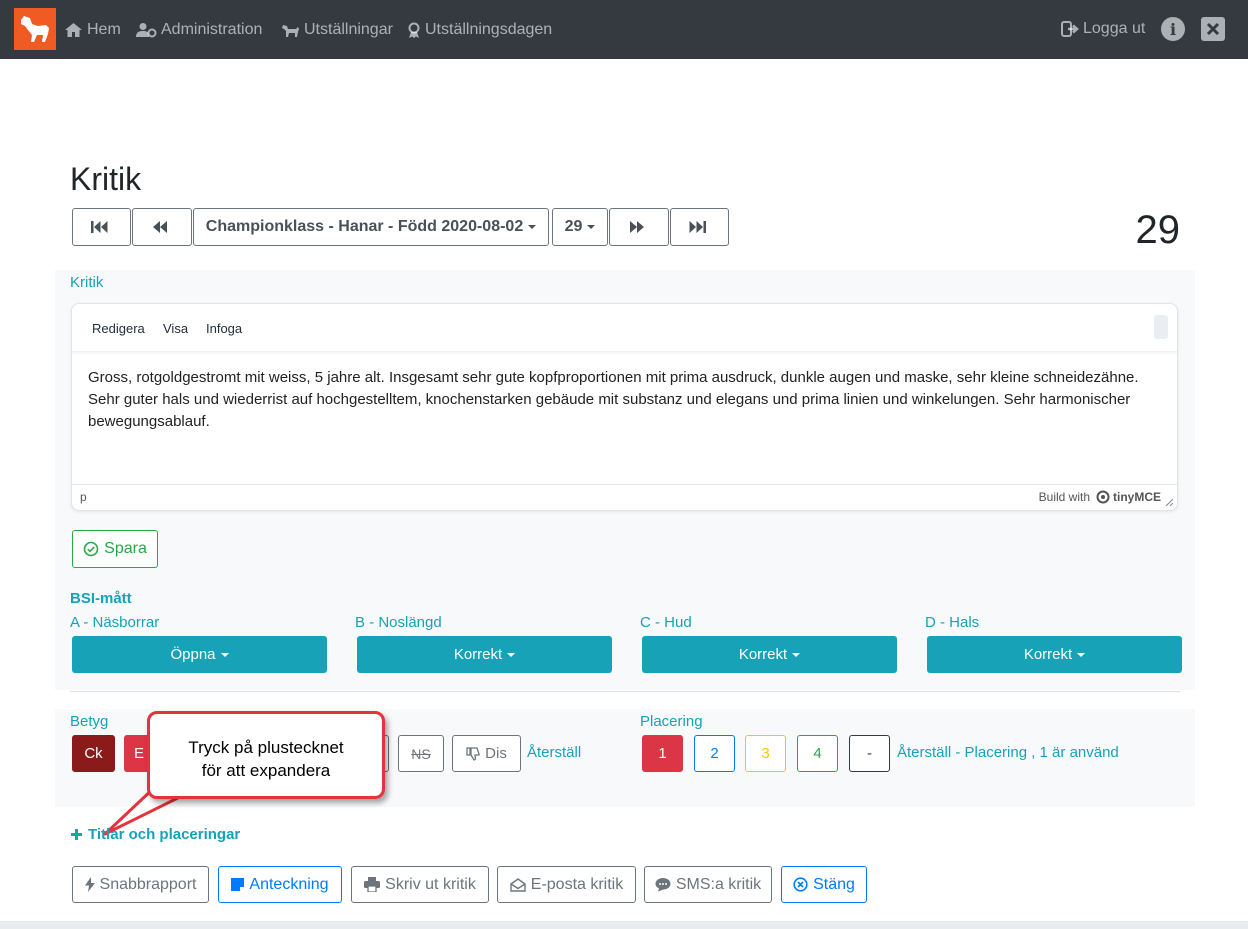  What do you see at coordinates (554, 752) in the screenshot?
I see `grade-reset-link: Återställ` at bounding box center [554, 752].